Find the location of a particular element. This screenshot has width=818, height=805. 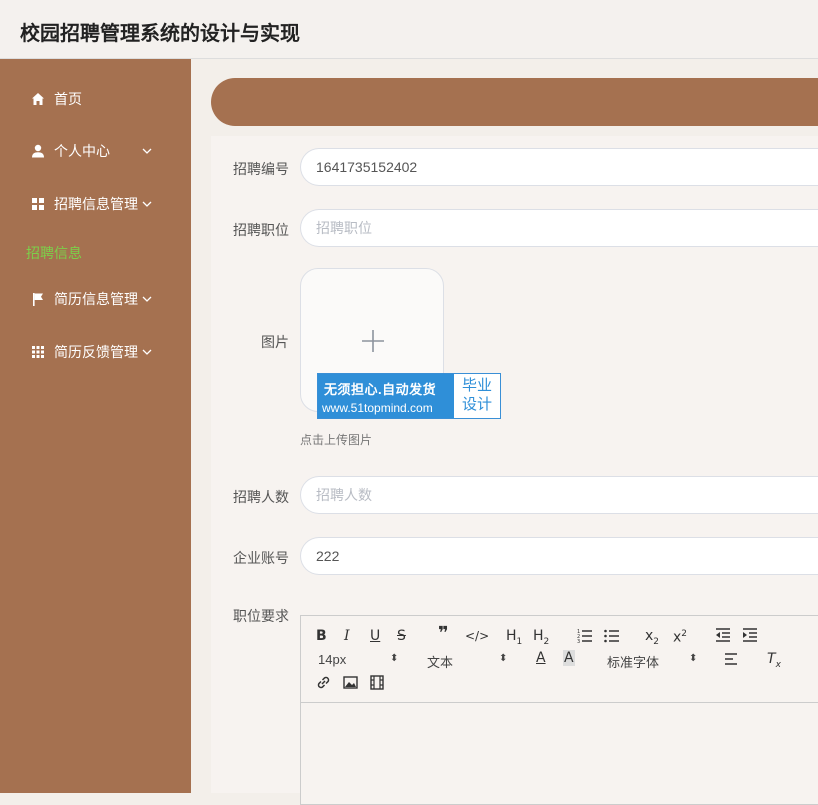

font-size-value: 14px is located at coordinates (332, 659).